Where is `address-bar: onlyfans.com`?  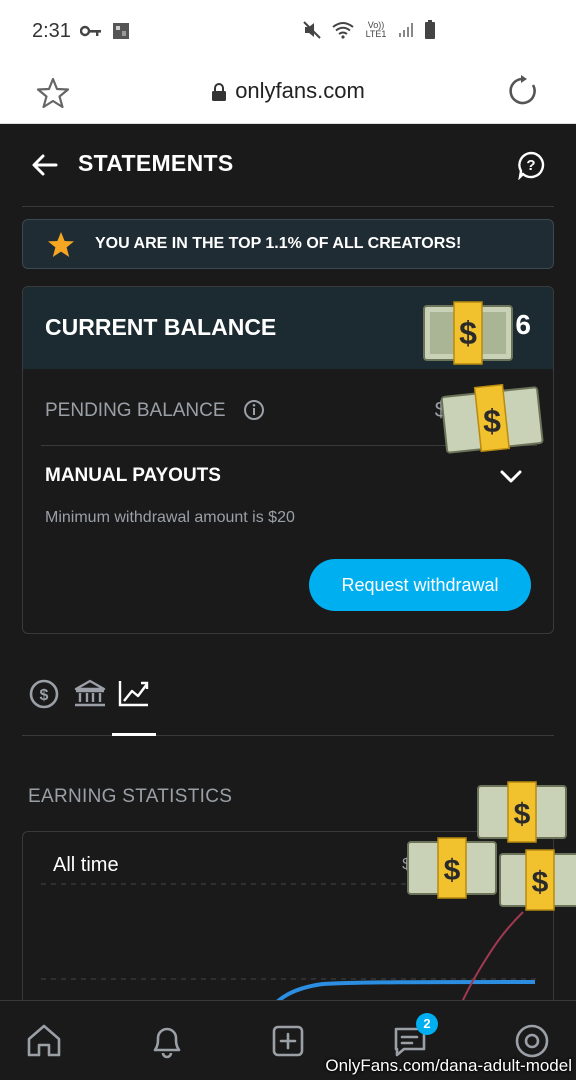
address-bar: onlyfans.com is located at coordinates (288, 91).